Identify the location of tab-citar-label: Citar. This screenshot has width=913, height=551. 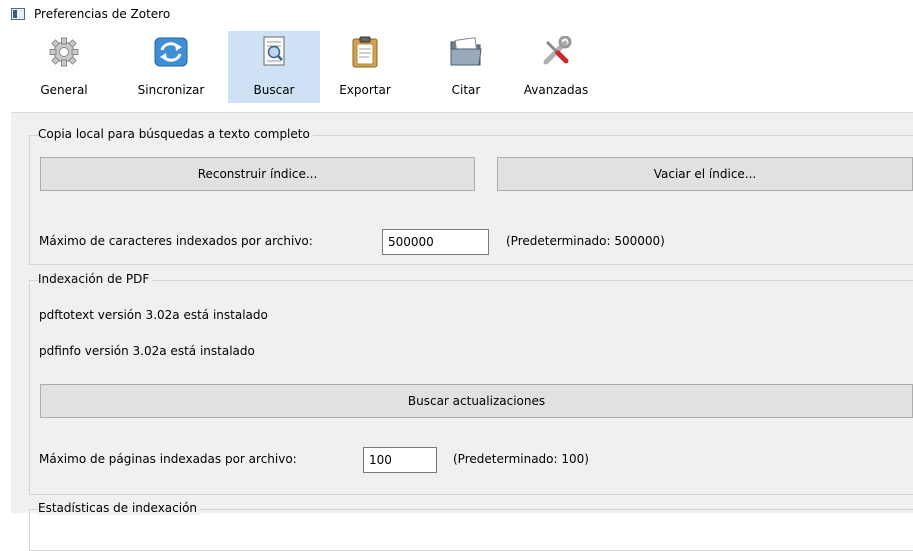
(466, 90).